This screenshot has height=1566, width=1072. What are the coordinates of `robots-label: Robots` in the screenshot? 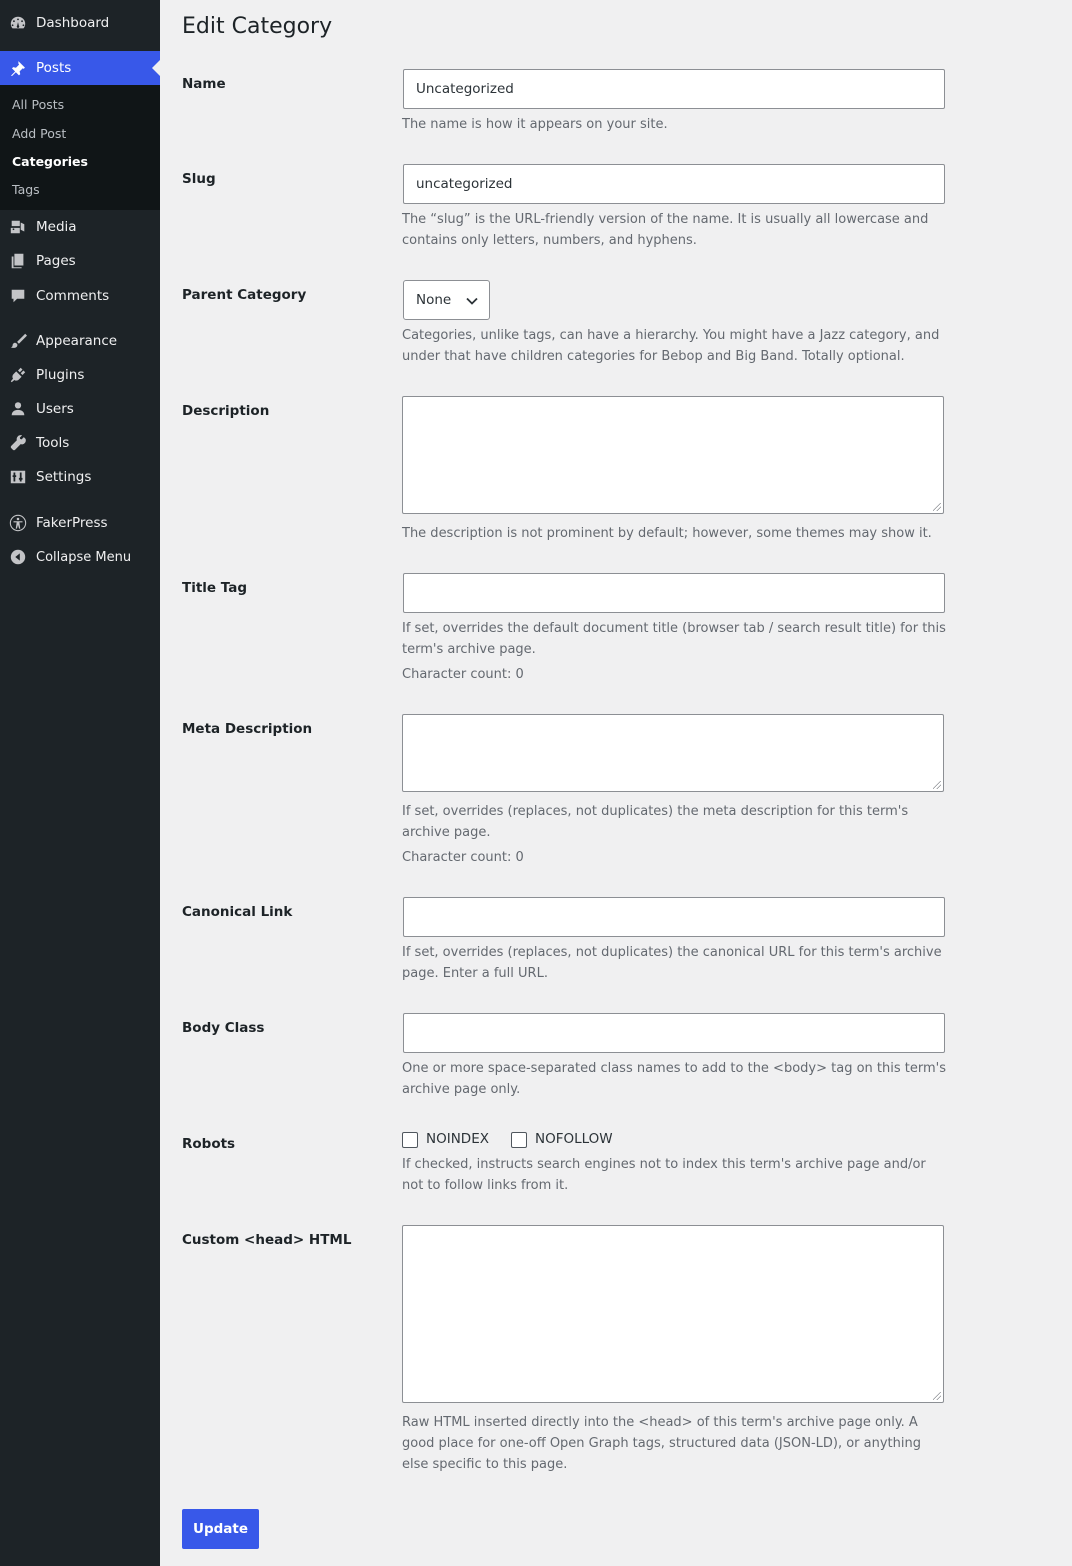 It's located at (209, 1144).